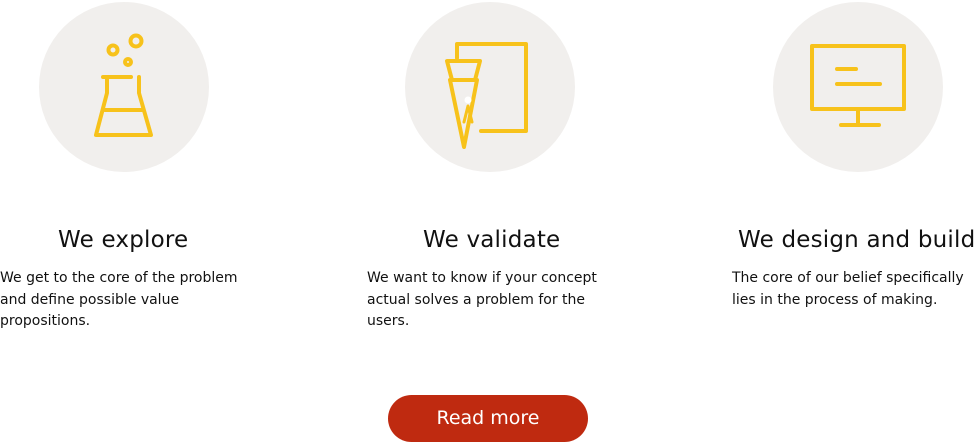  Describe the element at coordinates (857, 240) in the screenshot. I see `feature-title: We design and build` at that location.